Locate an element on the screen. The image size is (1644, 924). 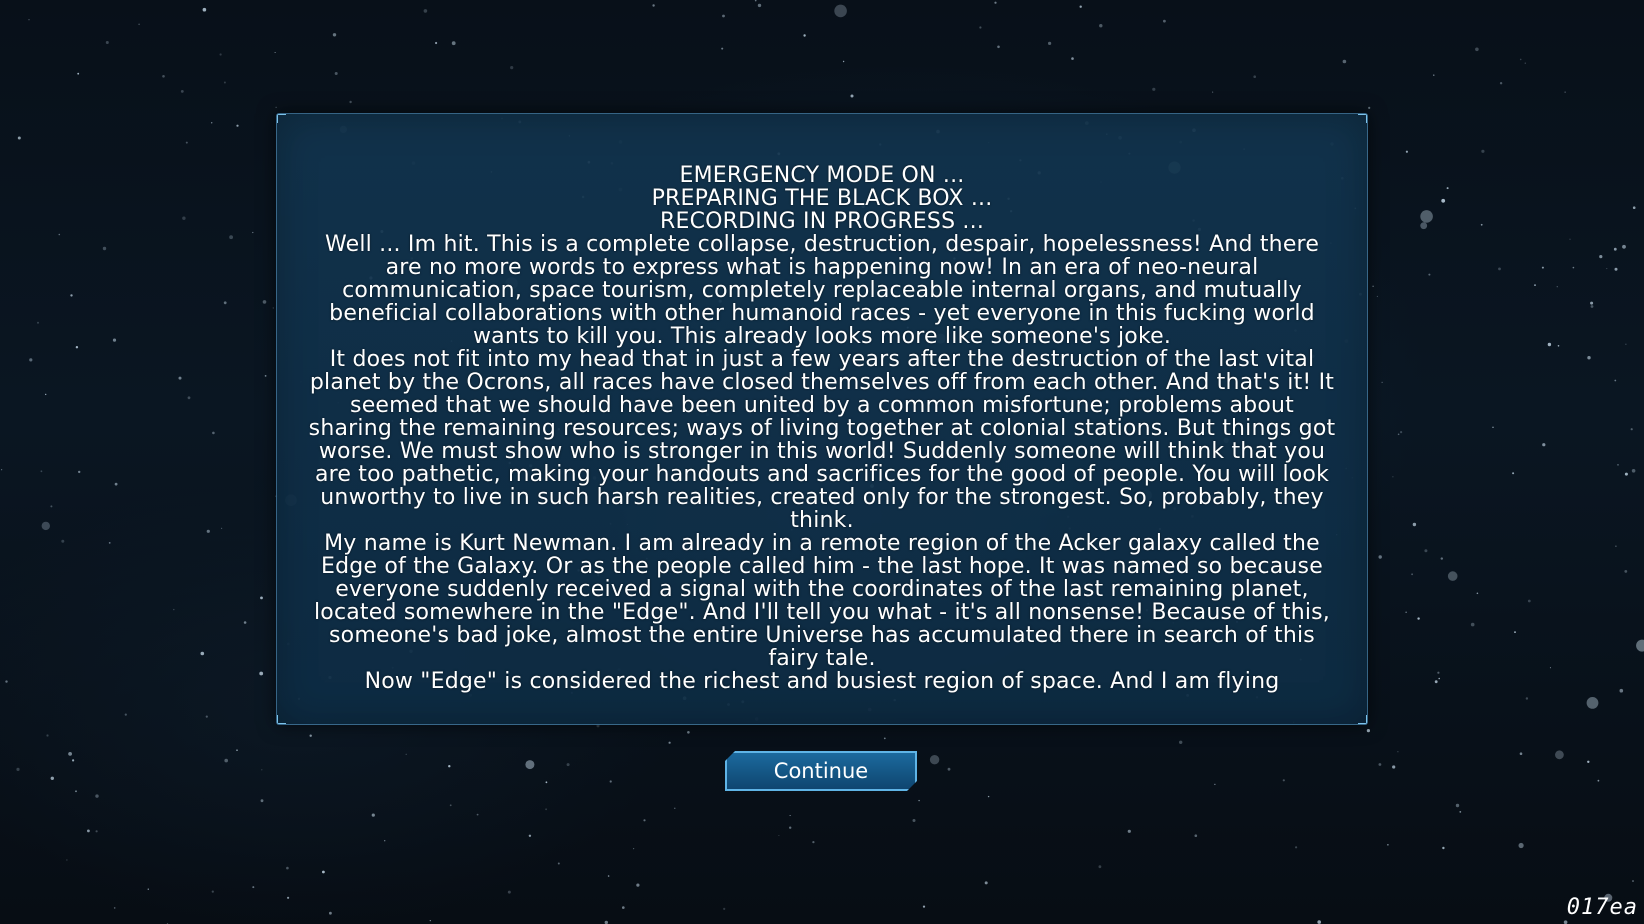
continue-button: Continue is located at coordinates (821, 771).